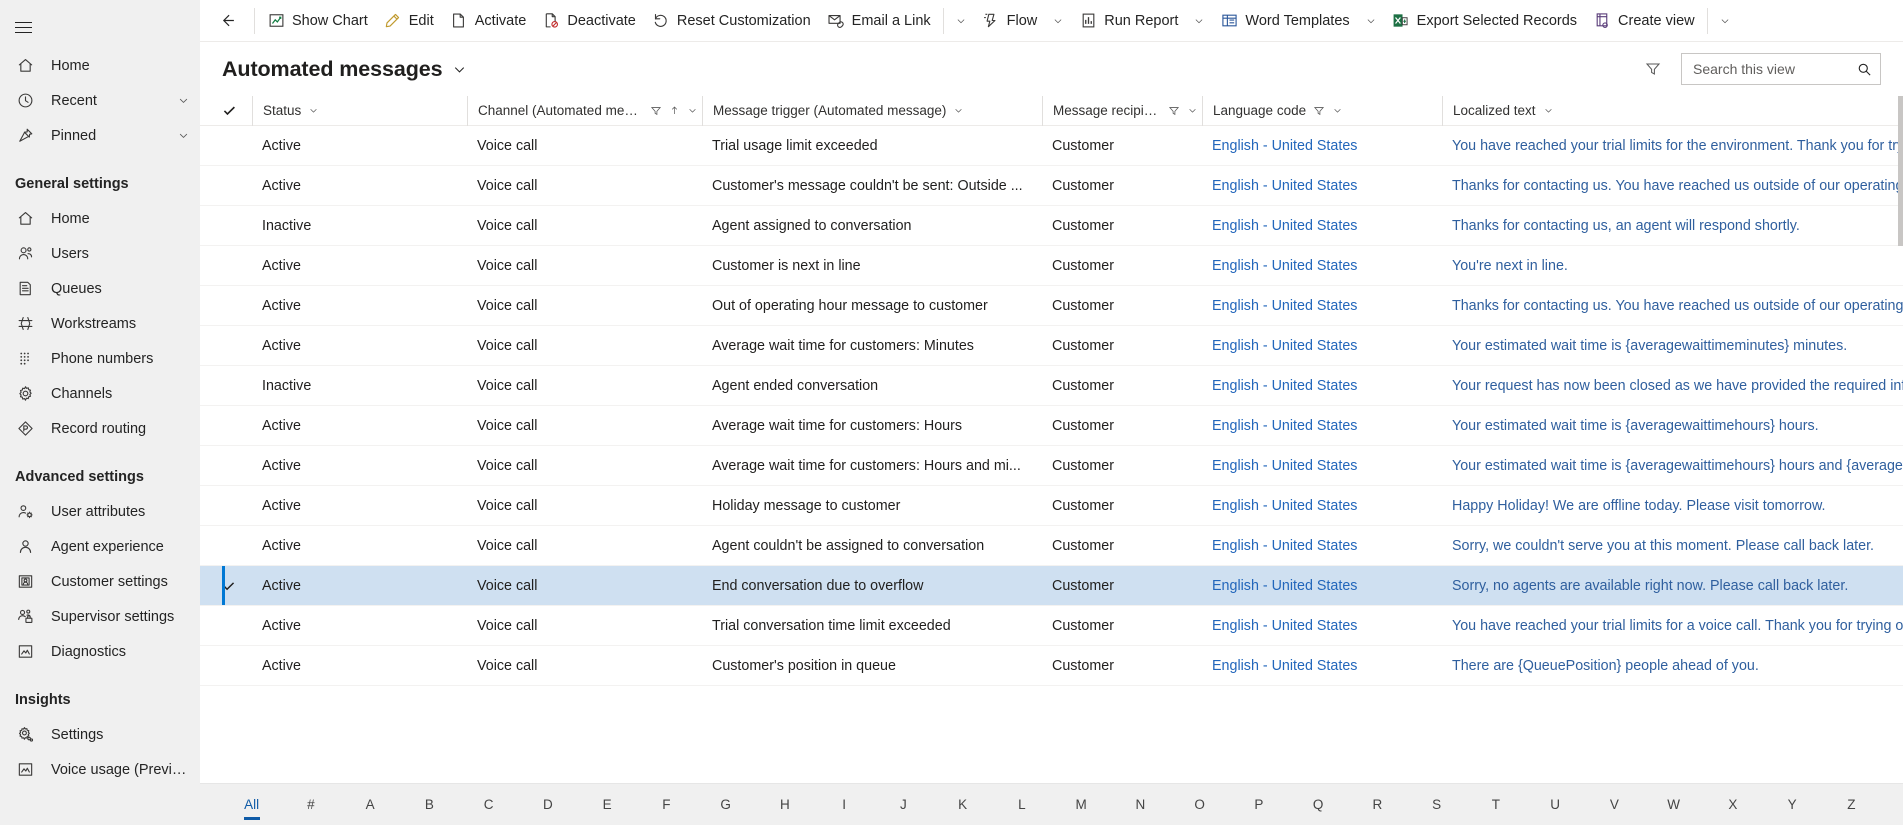  Describe the element at coordinates (1673, 805) in the screenshot. I see `alpha-filter-w: W` at that location.